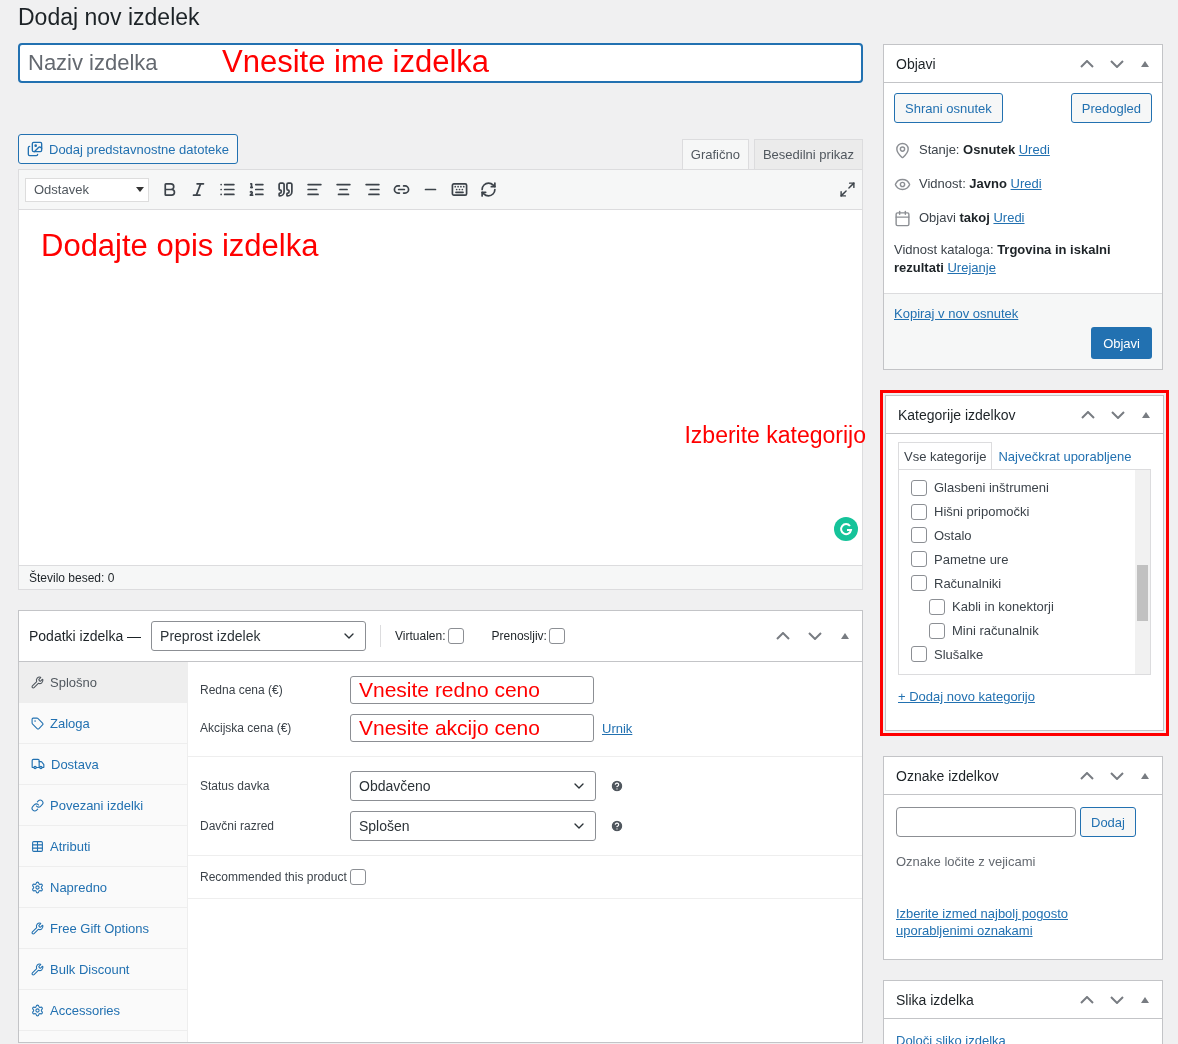 Image resolution: width=1178 pixels, height=1044 pixels. What do you see at coordinates (1142, 572) in the screenshot?
I see `scrollbar` at bounding box center [1142, 572].